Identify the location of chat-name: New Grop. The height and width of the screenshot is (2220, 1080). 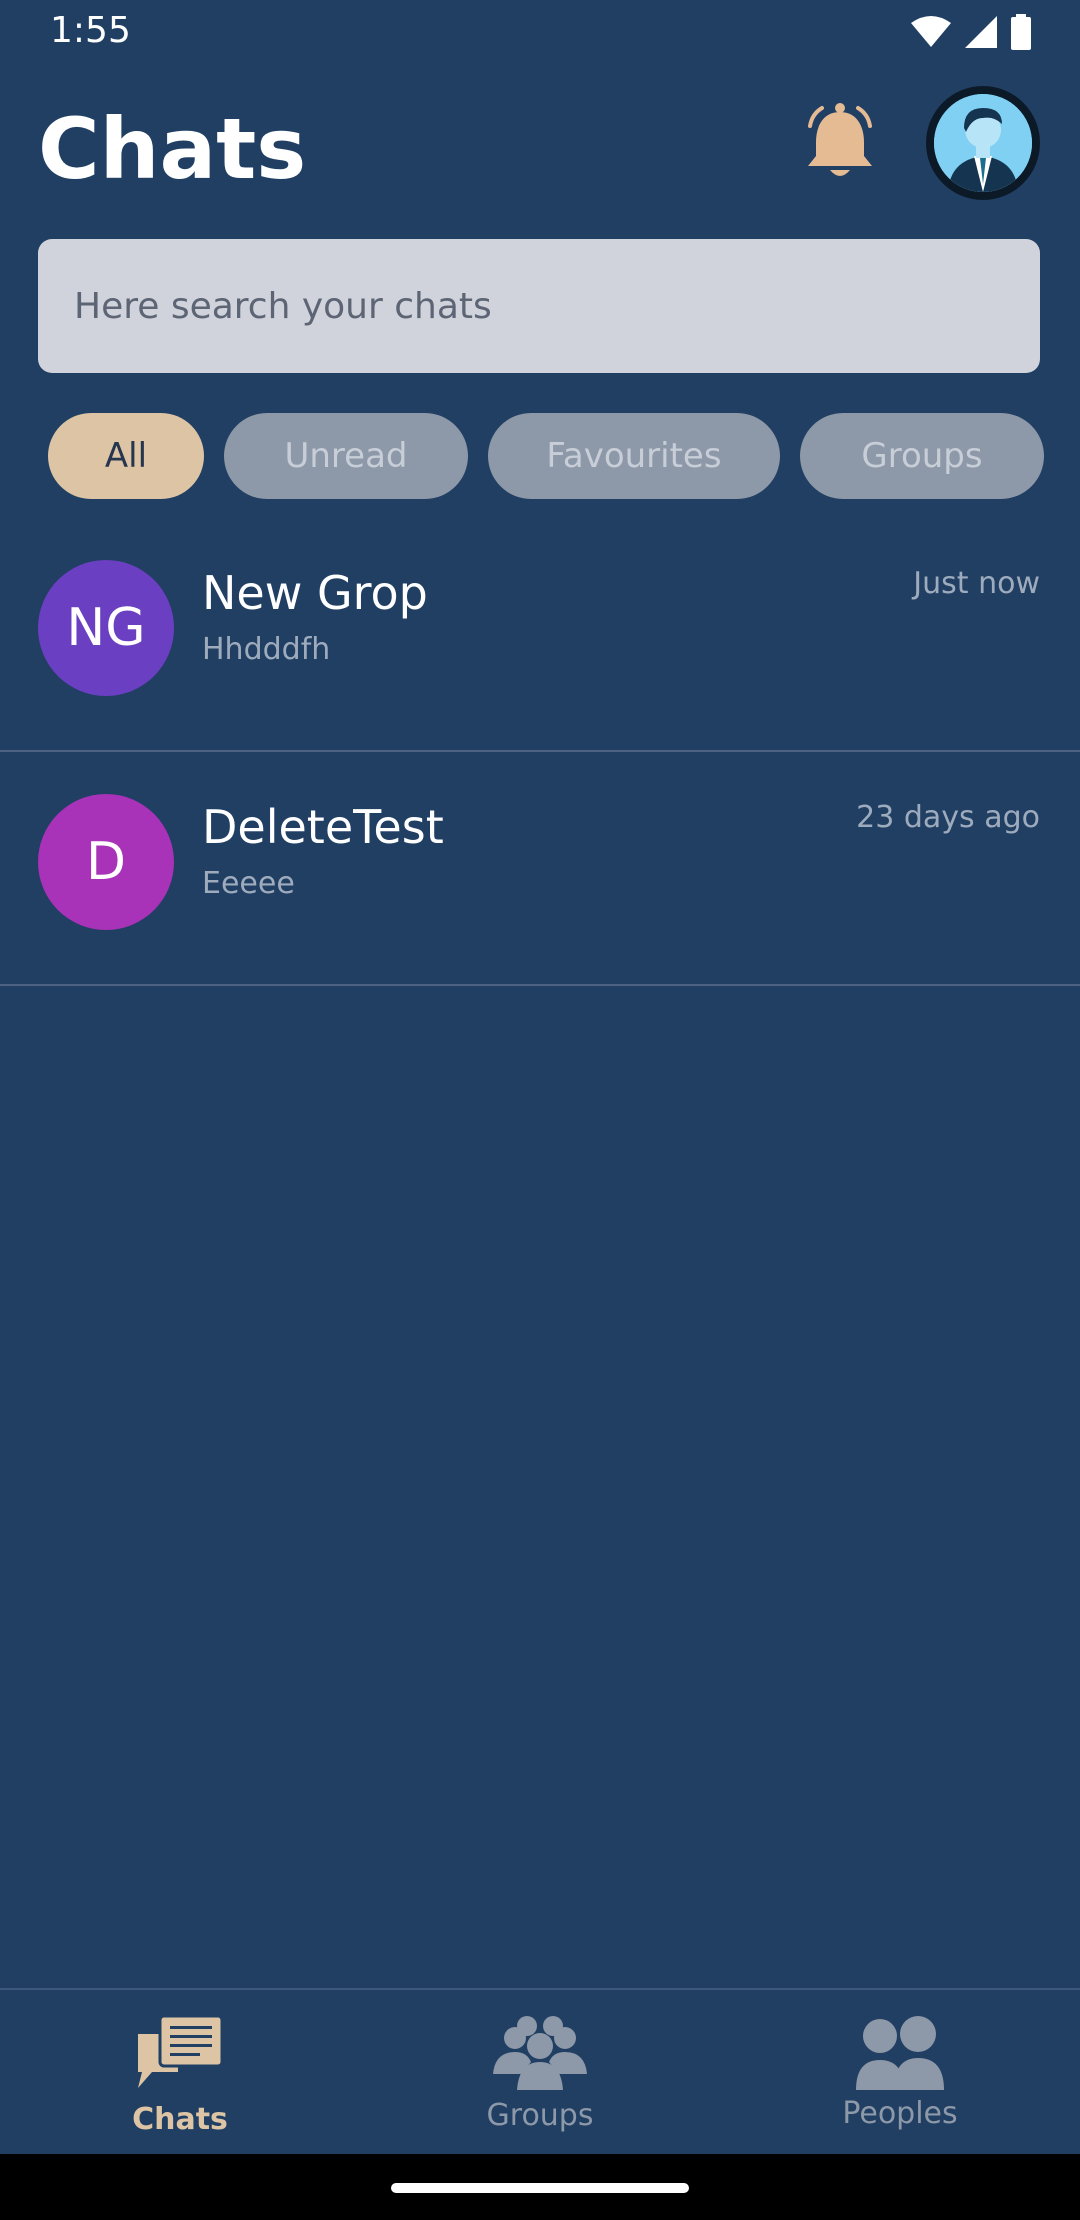
(315, 593).